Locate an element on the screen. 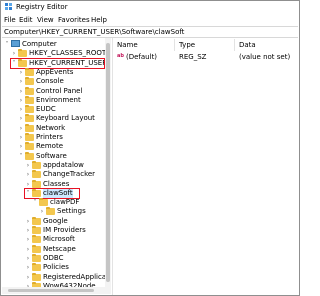 This screenshot has height=296, width=320. tree-node-label: Control Panel is located at coordinates (59, 90).